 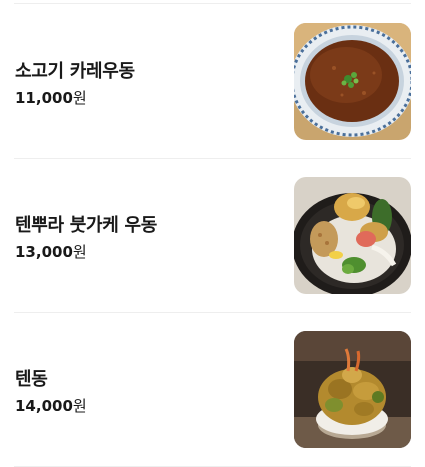 I want to click on tempura-bukkake-udon-photo, so click(x=352, y=235).